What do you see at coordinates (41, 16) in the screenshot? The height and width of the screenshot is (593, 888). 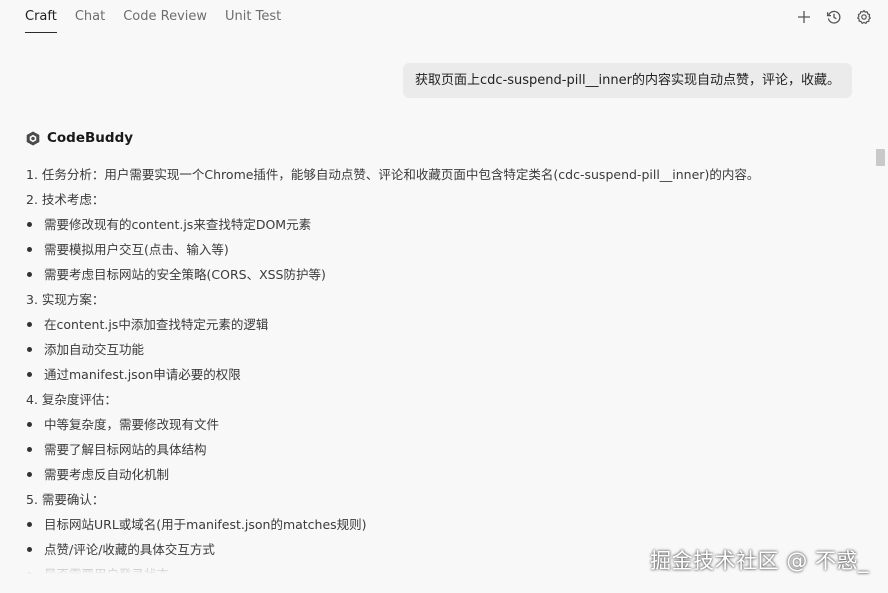 I see `tab-craft: Craft` at bounding box center [41, 16].